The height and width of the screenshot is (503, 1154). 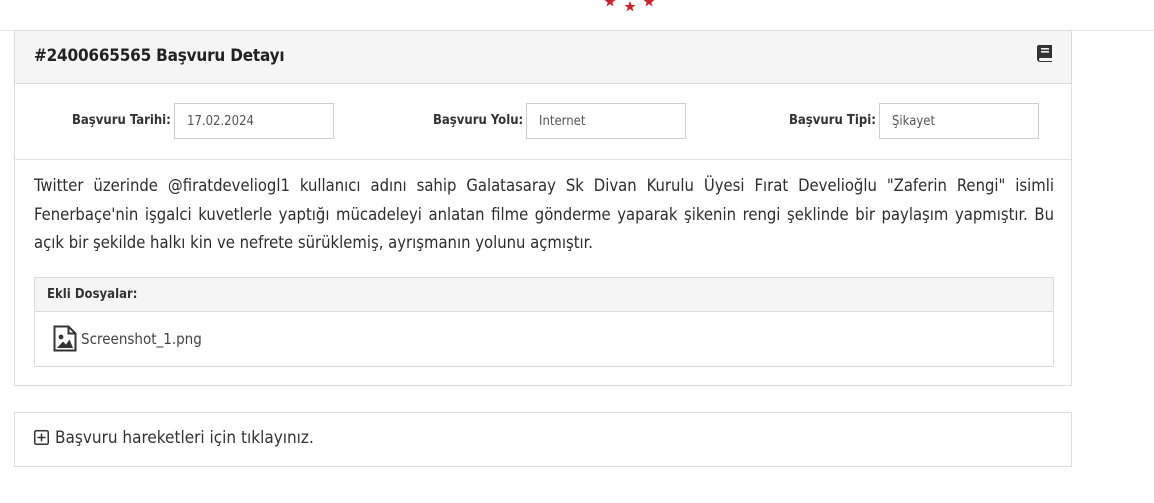 I want to click on date-label: Başvuru Tarihi:, so click(x=121, y=120).